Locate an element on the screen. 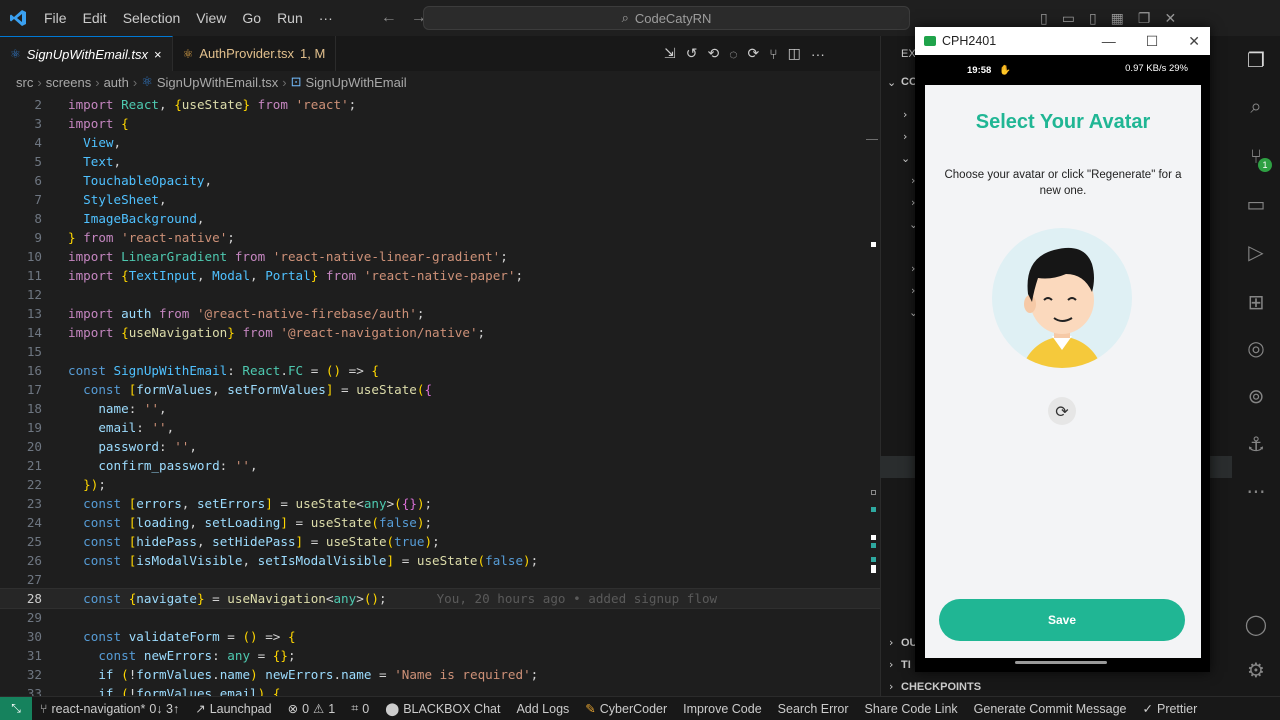 This screenshot has height=720, width=1280. section-title: CHECKPOINTS is located at coordinates (941, 687).